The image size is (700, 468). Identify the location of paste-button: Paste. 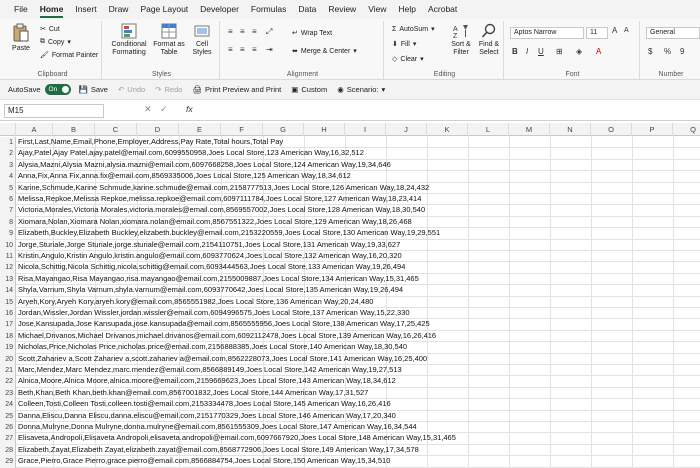
(21, 38).